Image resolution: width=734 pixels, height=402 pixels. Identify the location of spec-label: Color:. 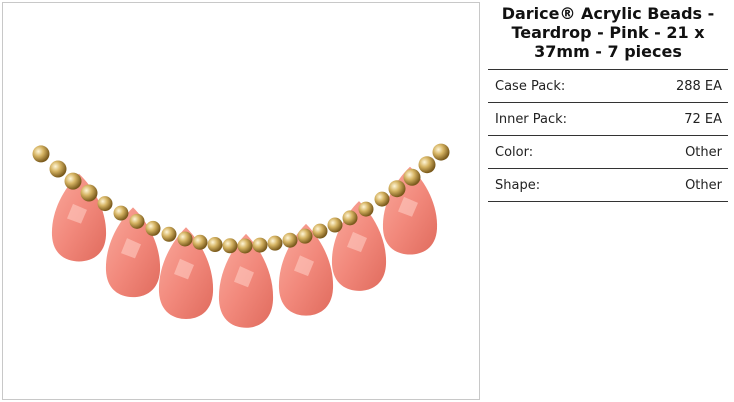
(514, 152).